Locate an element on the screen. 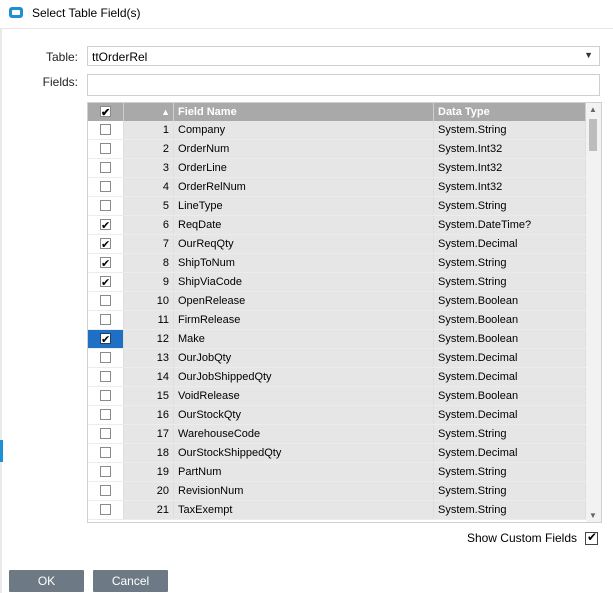  header-select-all is located at coordinates (106, 112).